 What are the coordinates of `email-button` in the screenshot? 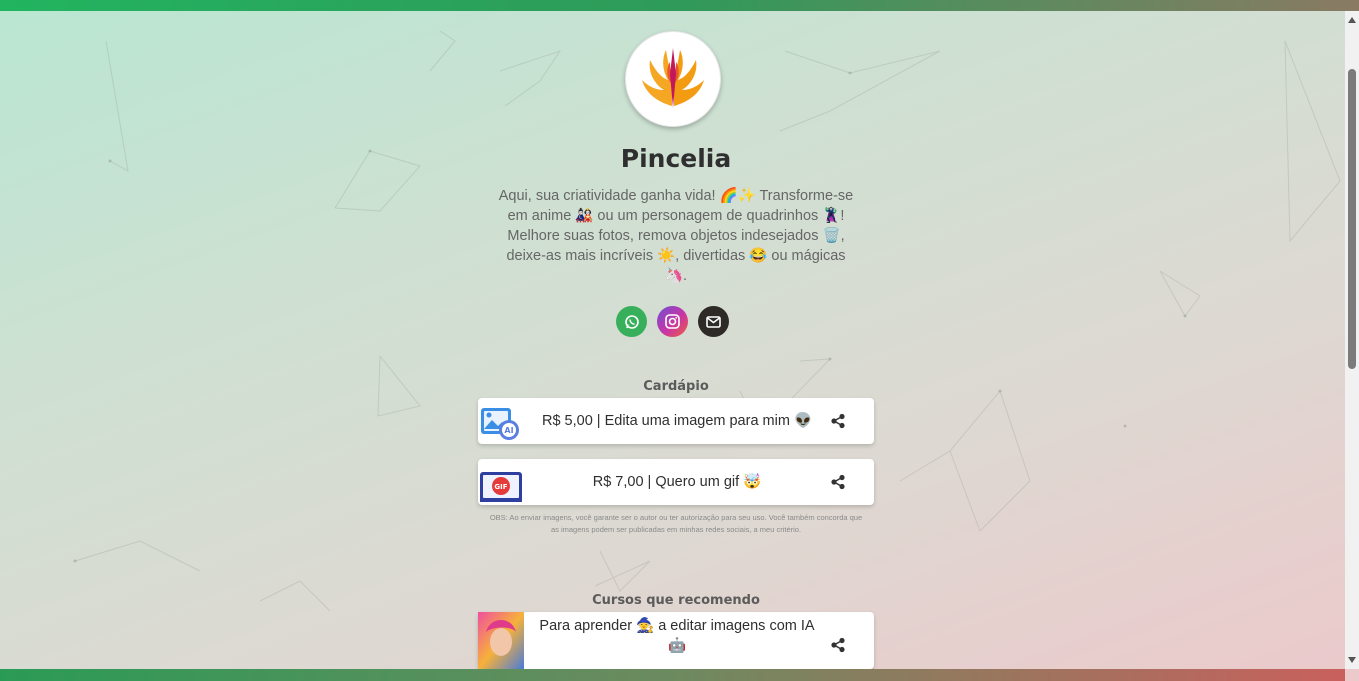 It's located at (713, 321).